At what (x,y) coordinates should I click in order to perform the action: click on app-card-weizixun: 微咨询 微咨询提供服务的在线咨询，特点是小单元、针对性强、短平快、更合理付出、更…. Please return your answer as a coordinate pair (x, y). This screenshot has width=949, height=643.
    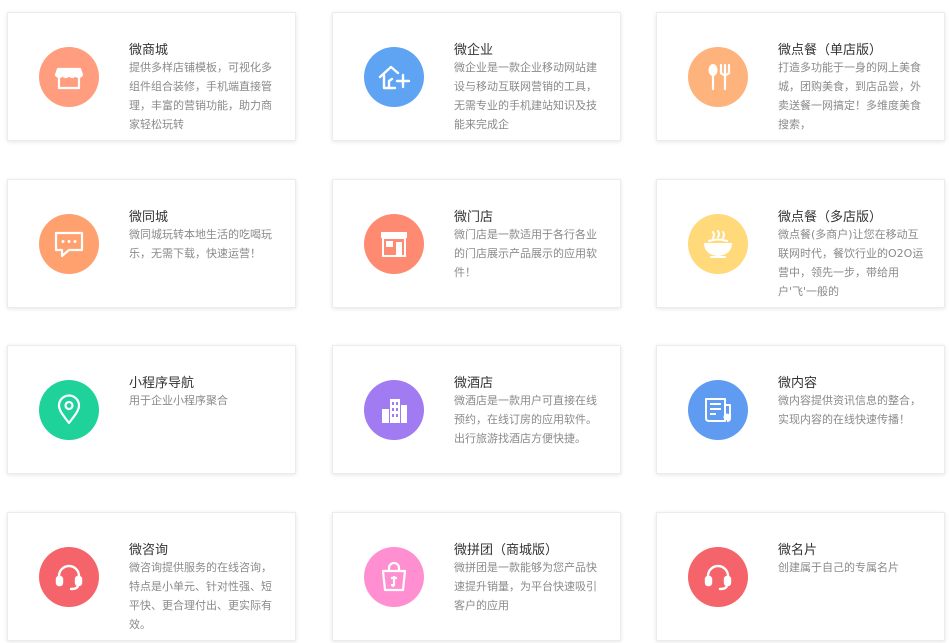
    Looking at the image, I should click on (151, 576).